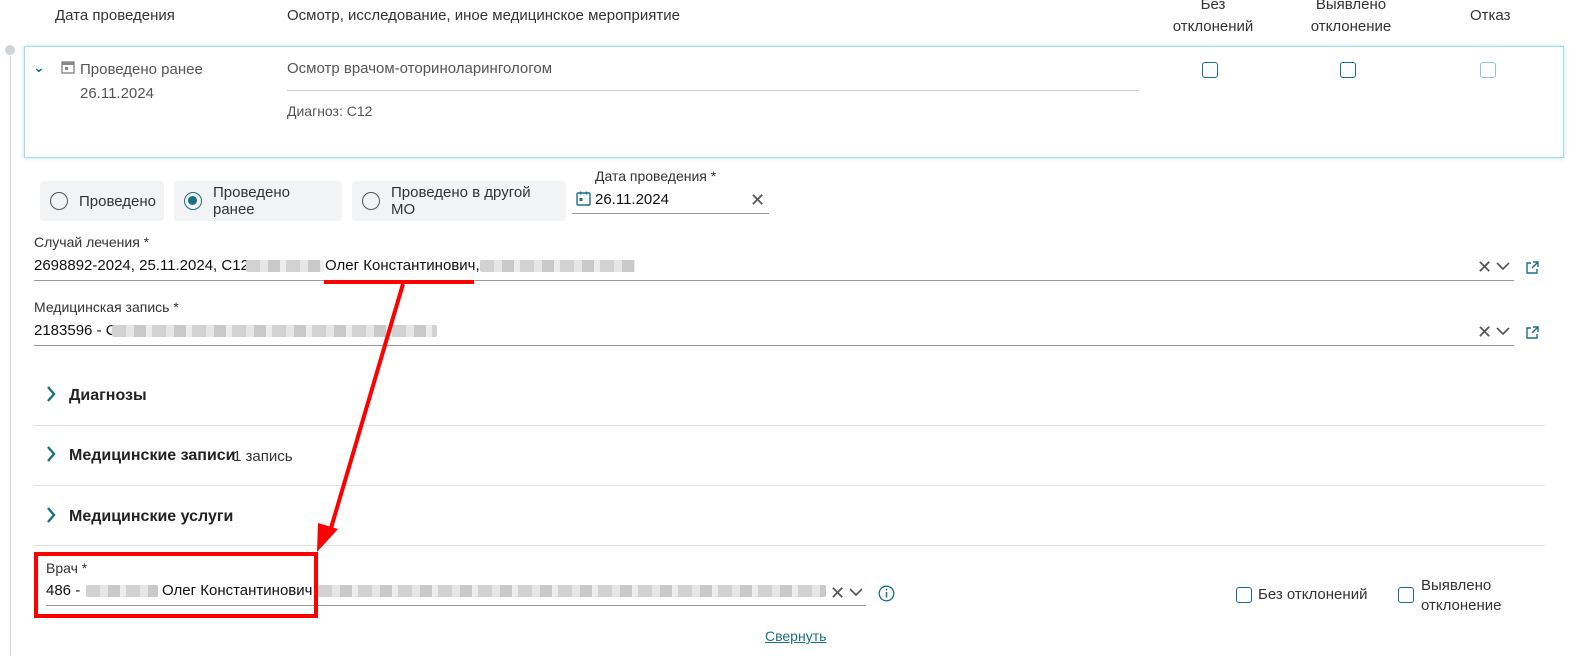  I want to click on annotation-highlight-box, so click(176, 585).